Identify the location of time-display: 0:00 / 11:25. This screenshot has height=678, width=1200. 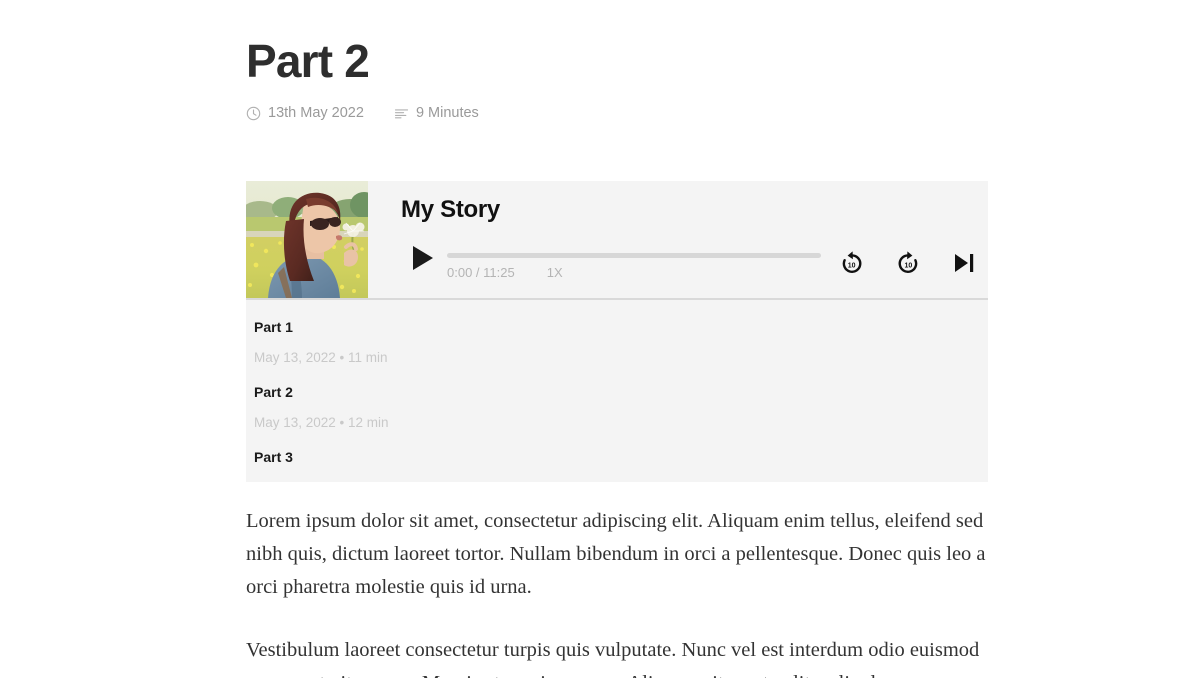
(481, 272).